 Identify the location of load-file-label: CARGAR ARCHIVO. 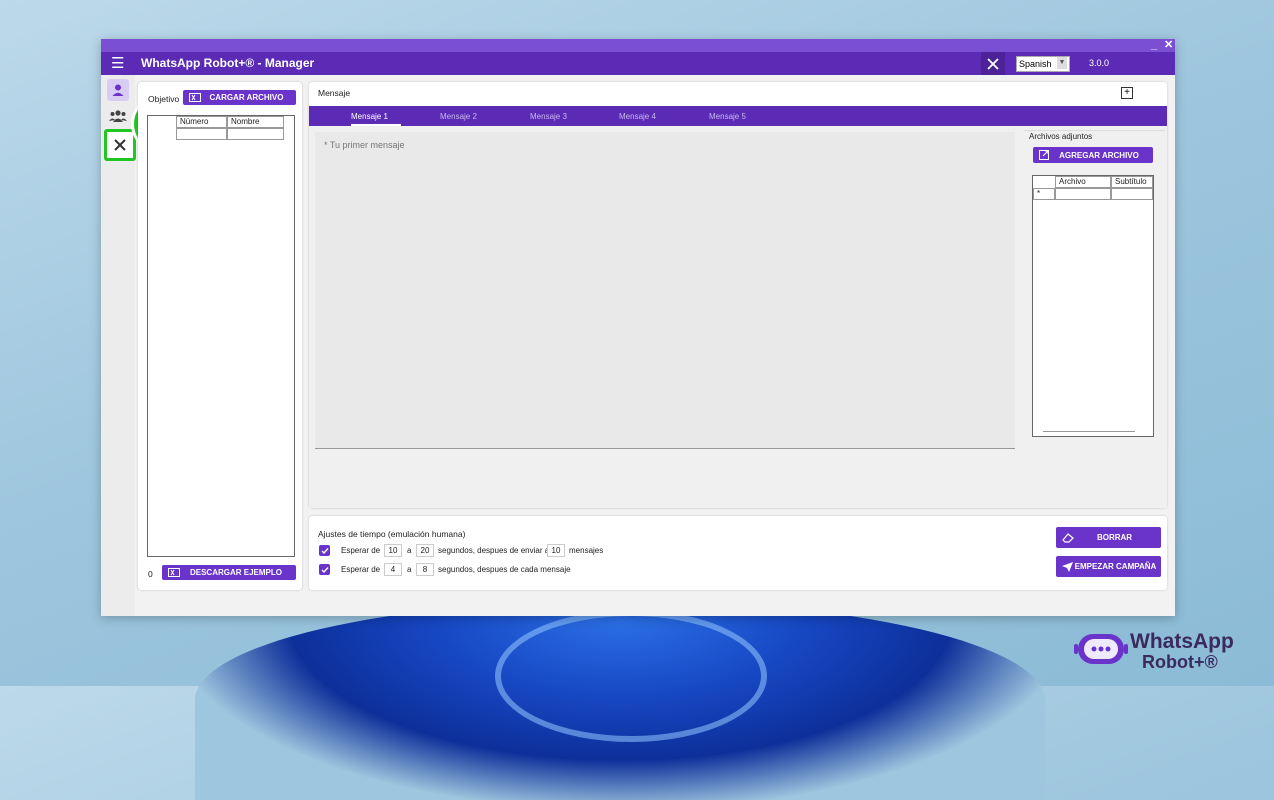
(246, 97).